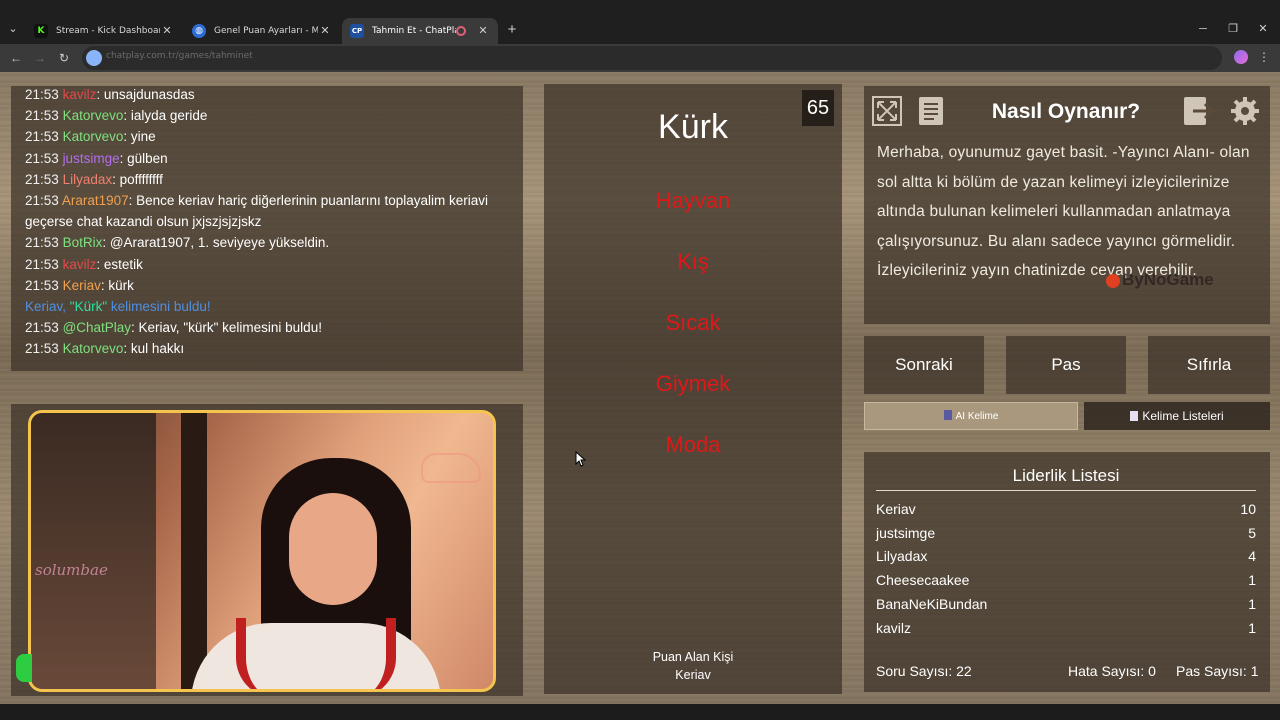 Image resolution: width=1280 pixels, height=720 pixels. I want to click on gear-icon, so click(1245, 111).